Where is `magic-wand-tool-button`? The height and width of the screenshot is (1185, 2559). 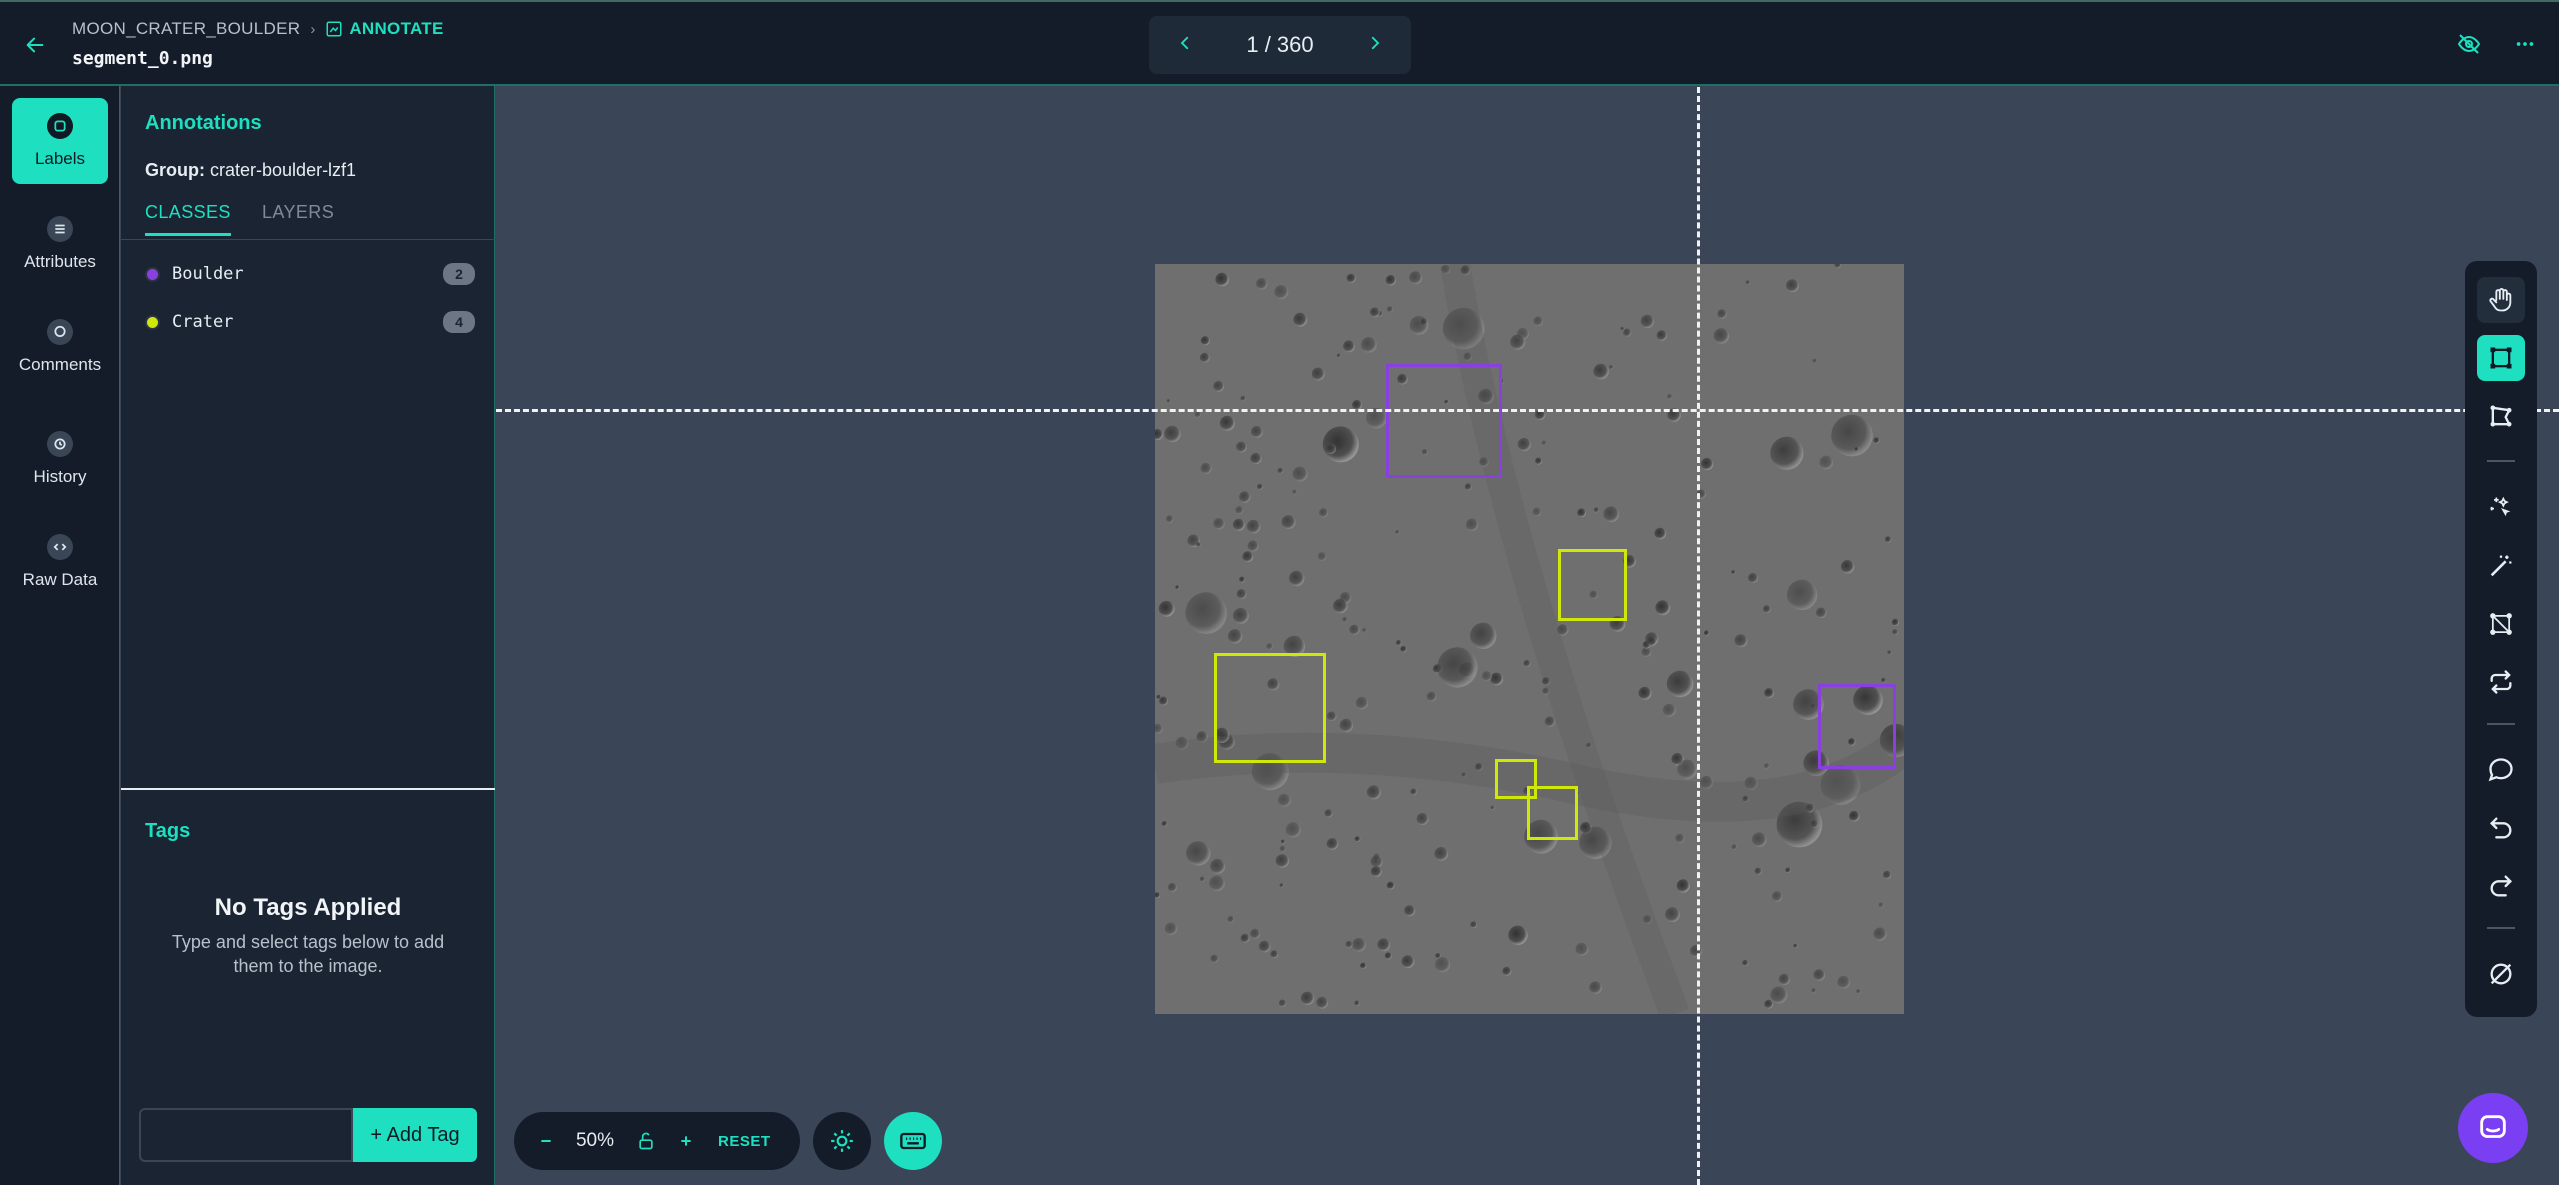
magic-wand-tool-button is located at coordinates (2501, 566).